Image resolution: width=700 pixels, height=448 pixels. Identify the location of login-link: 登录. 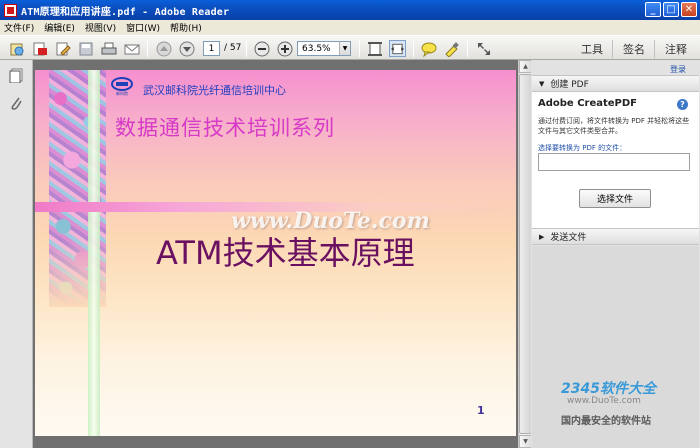
(678, 69).